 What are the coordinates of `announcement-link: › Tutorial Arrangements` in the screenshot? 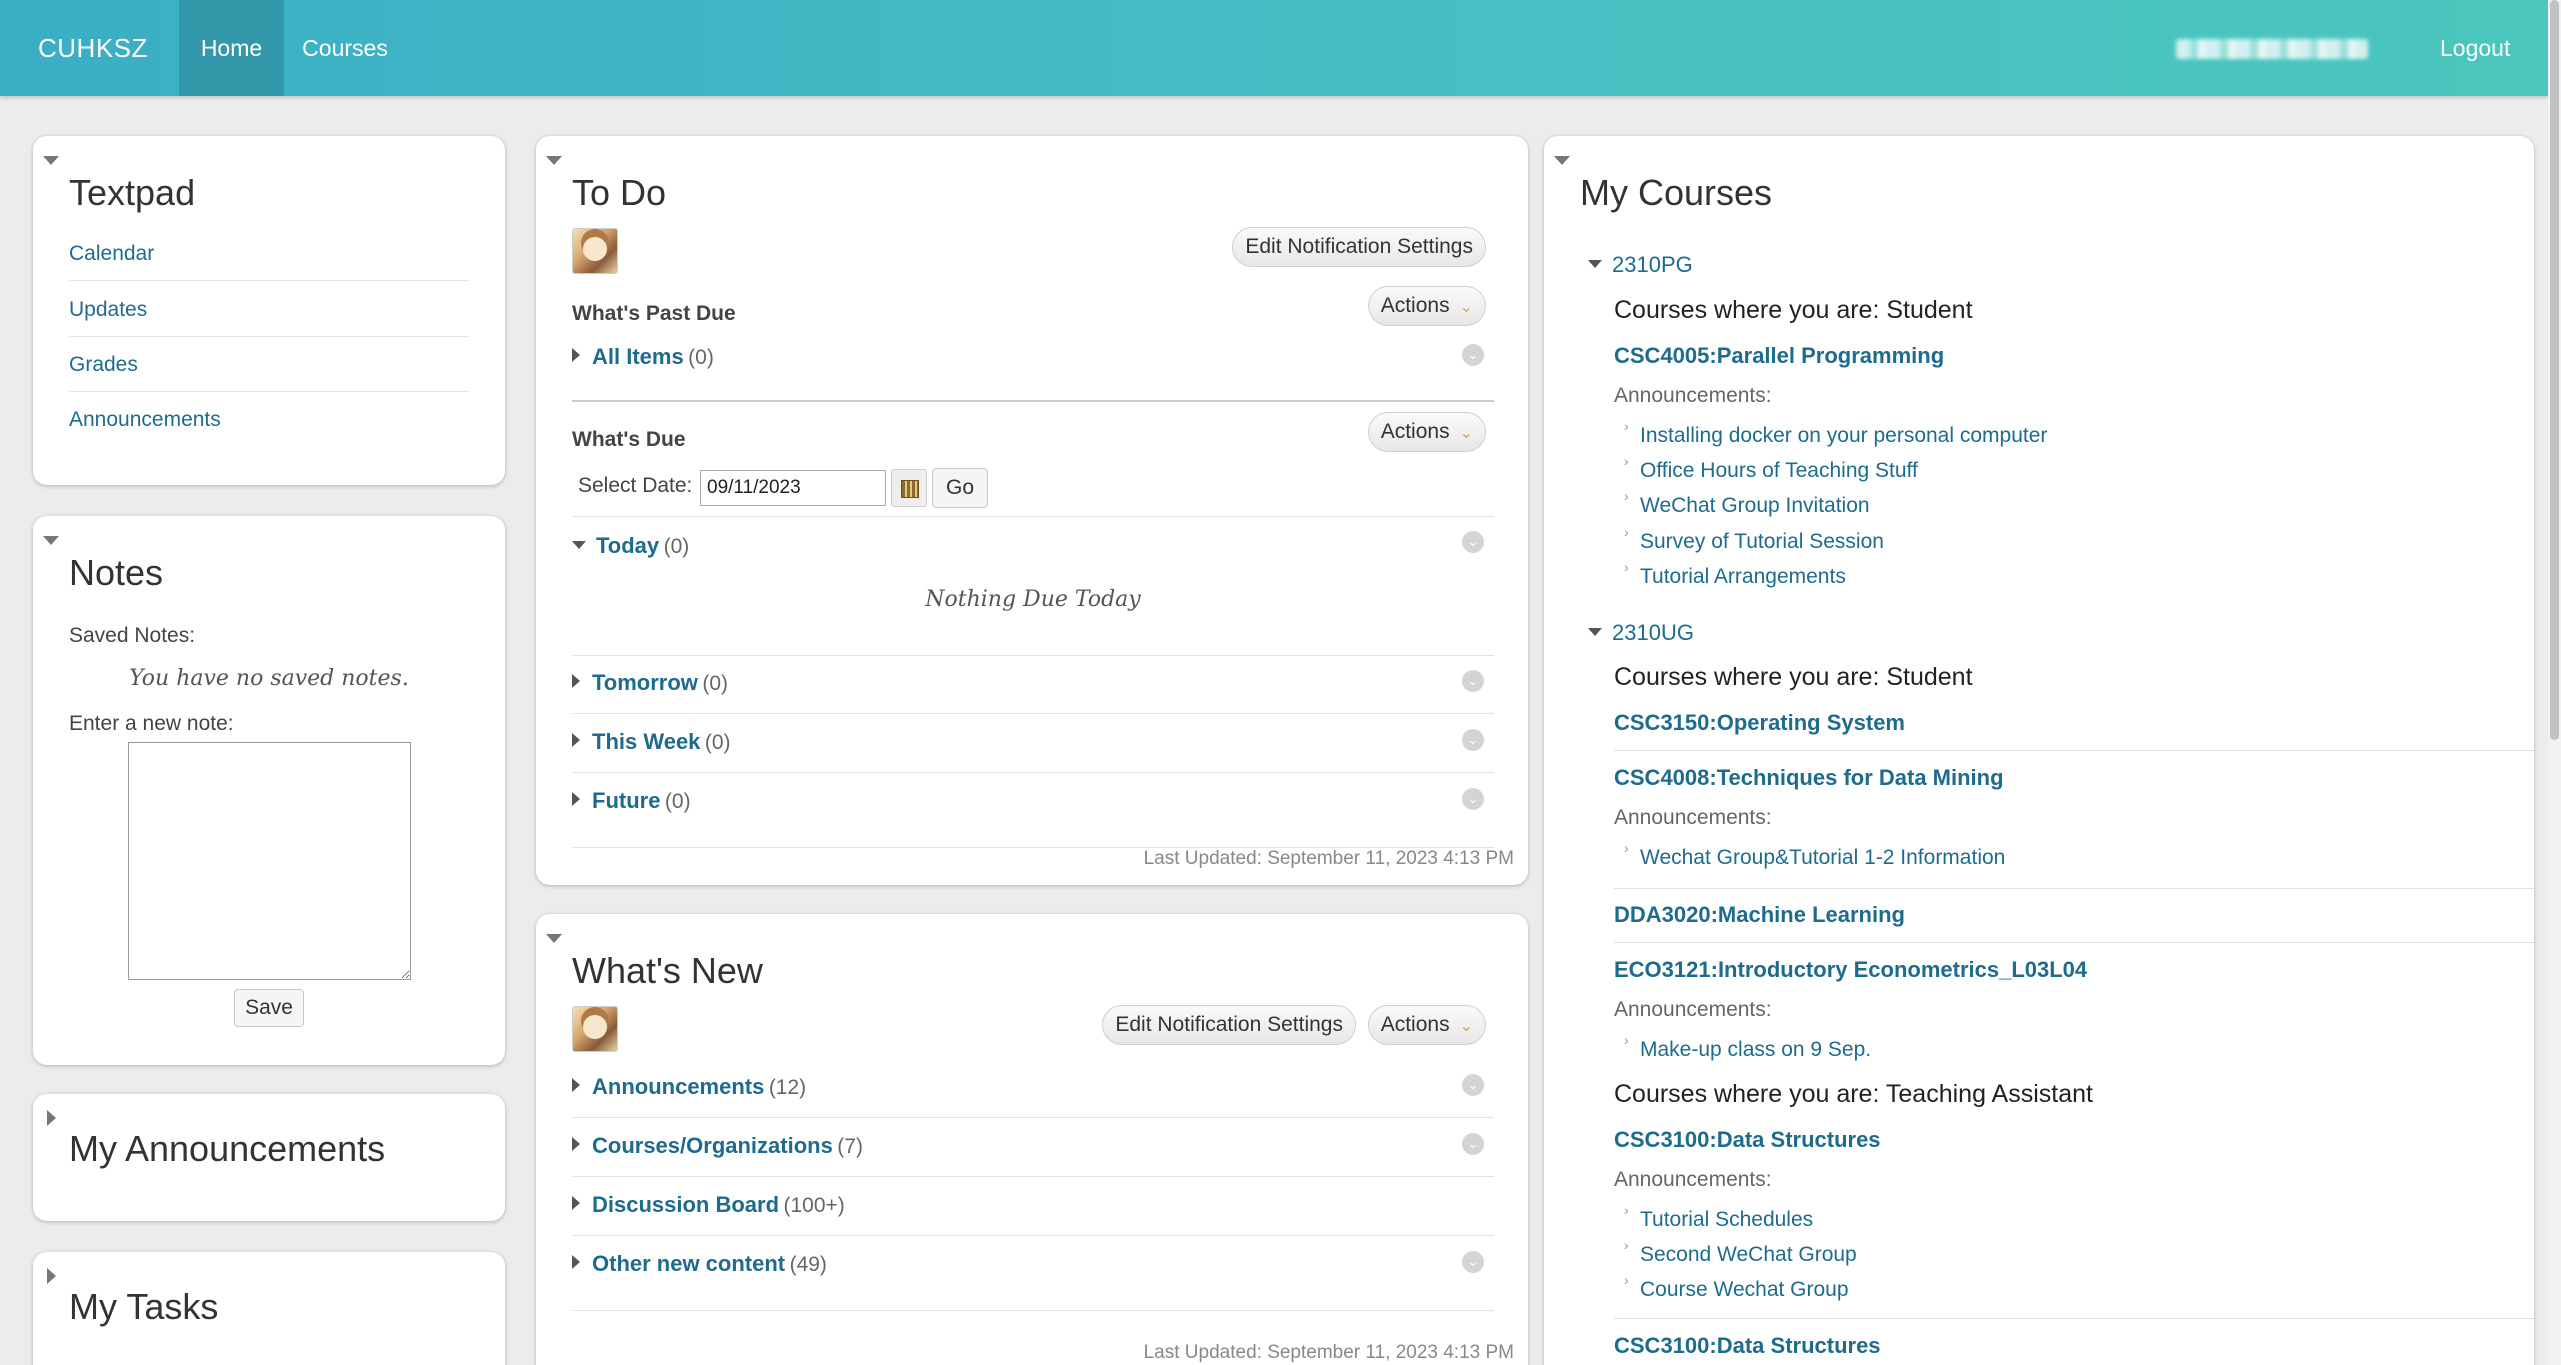 It's located at (1735, 574).